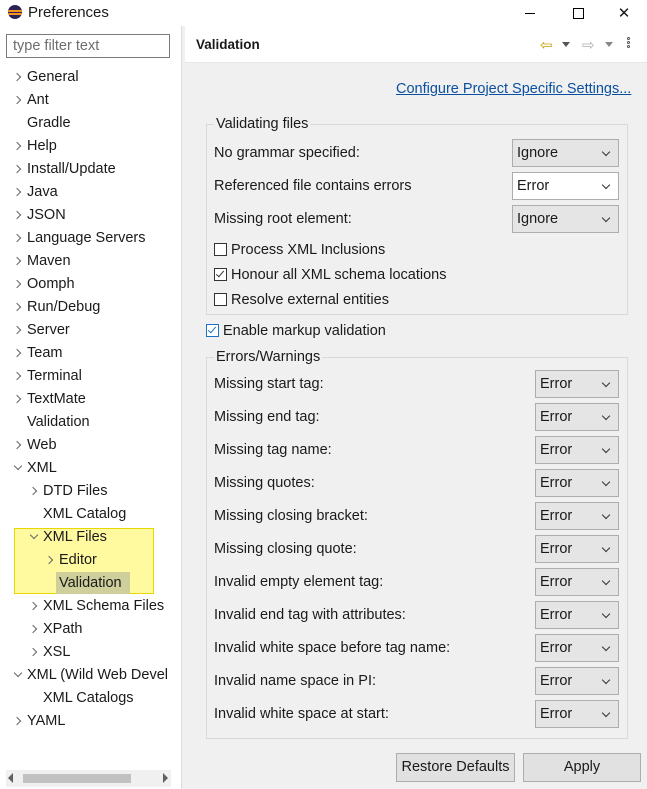 The image size is (647, 789). What do you see at coordinates (90, 123) in the screenshot?
I see `tree-item: Gradle` at bounding box center [90, 123].